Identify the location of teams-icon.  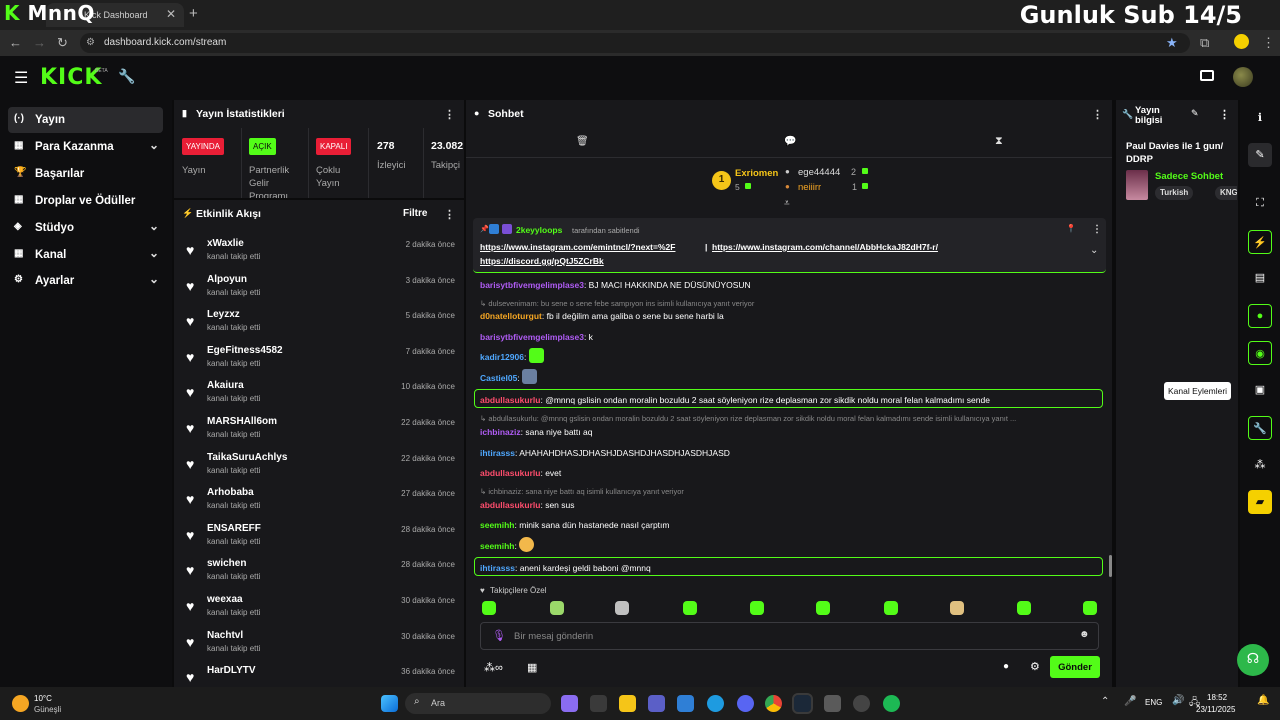
(656, 703).